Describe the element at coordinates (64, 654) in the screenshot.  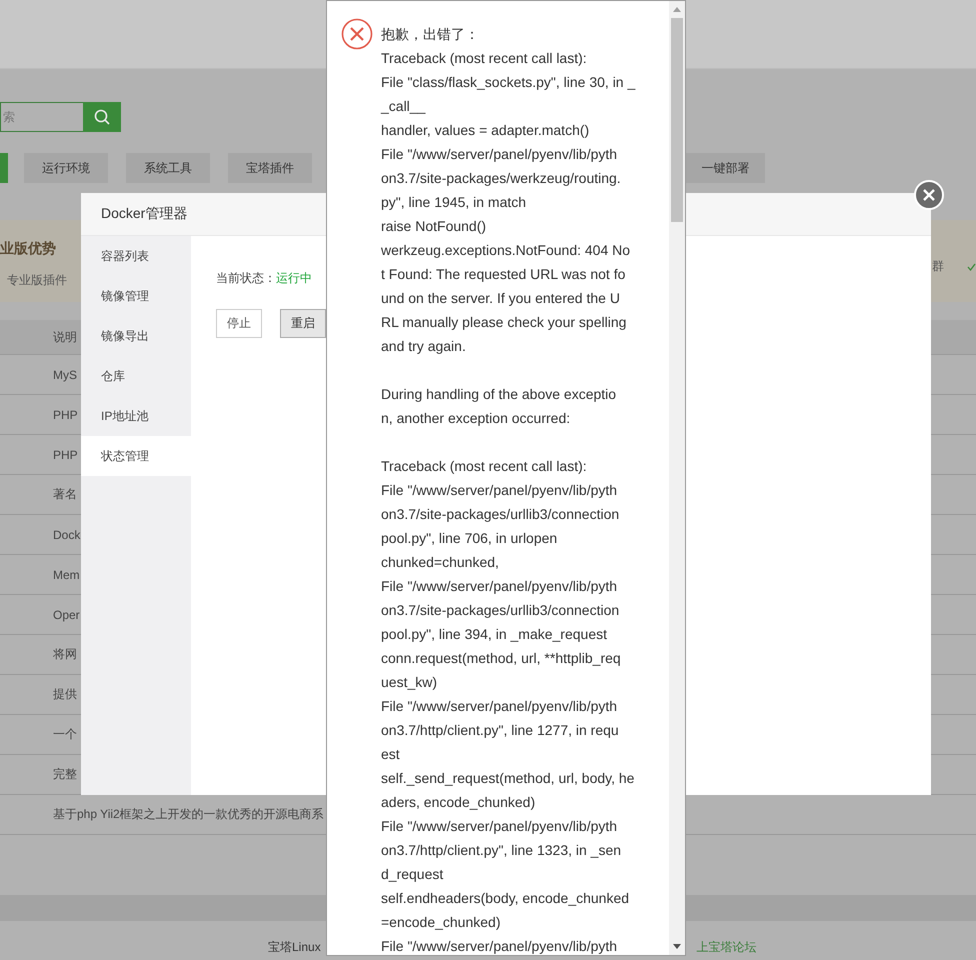
I see `table-cell-text: 将网` at that location.